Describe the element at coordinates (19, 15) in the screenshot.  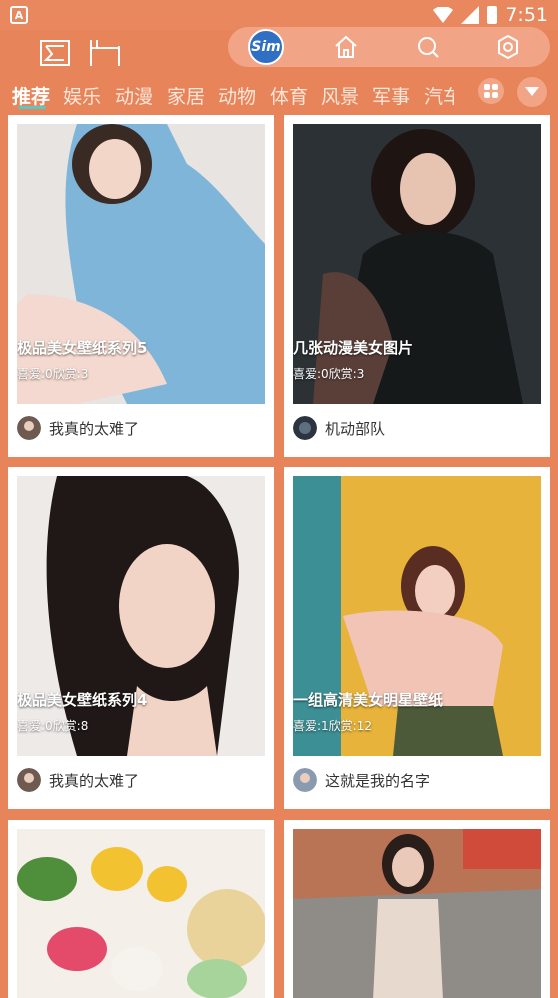
I see `app-notification-icon: A` at that location.